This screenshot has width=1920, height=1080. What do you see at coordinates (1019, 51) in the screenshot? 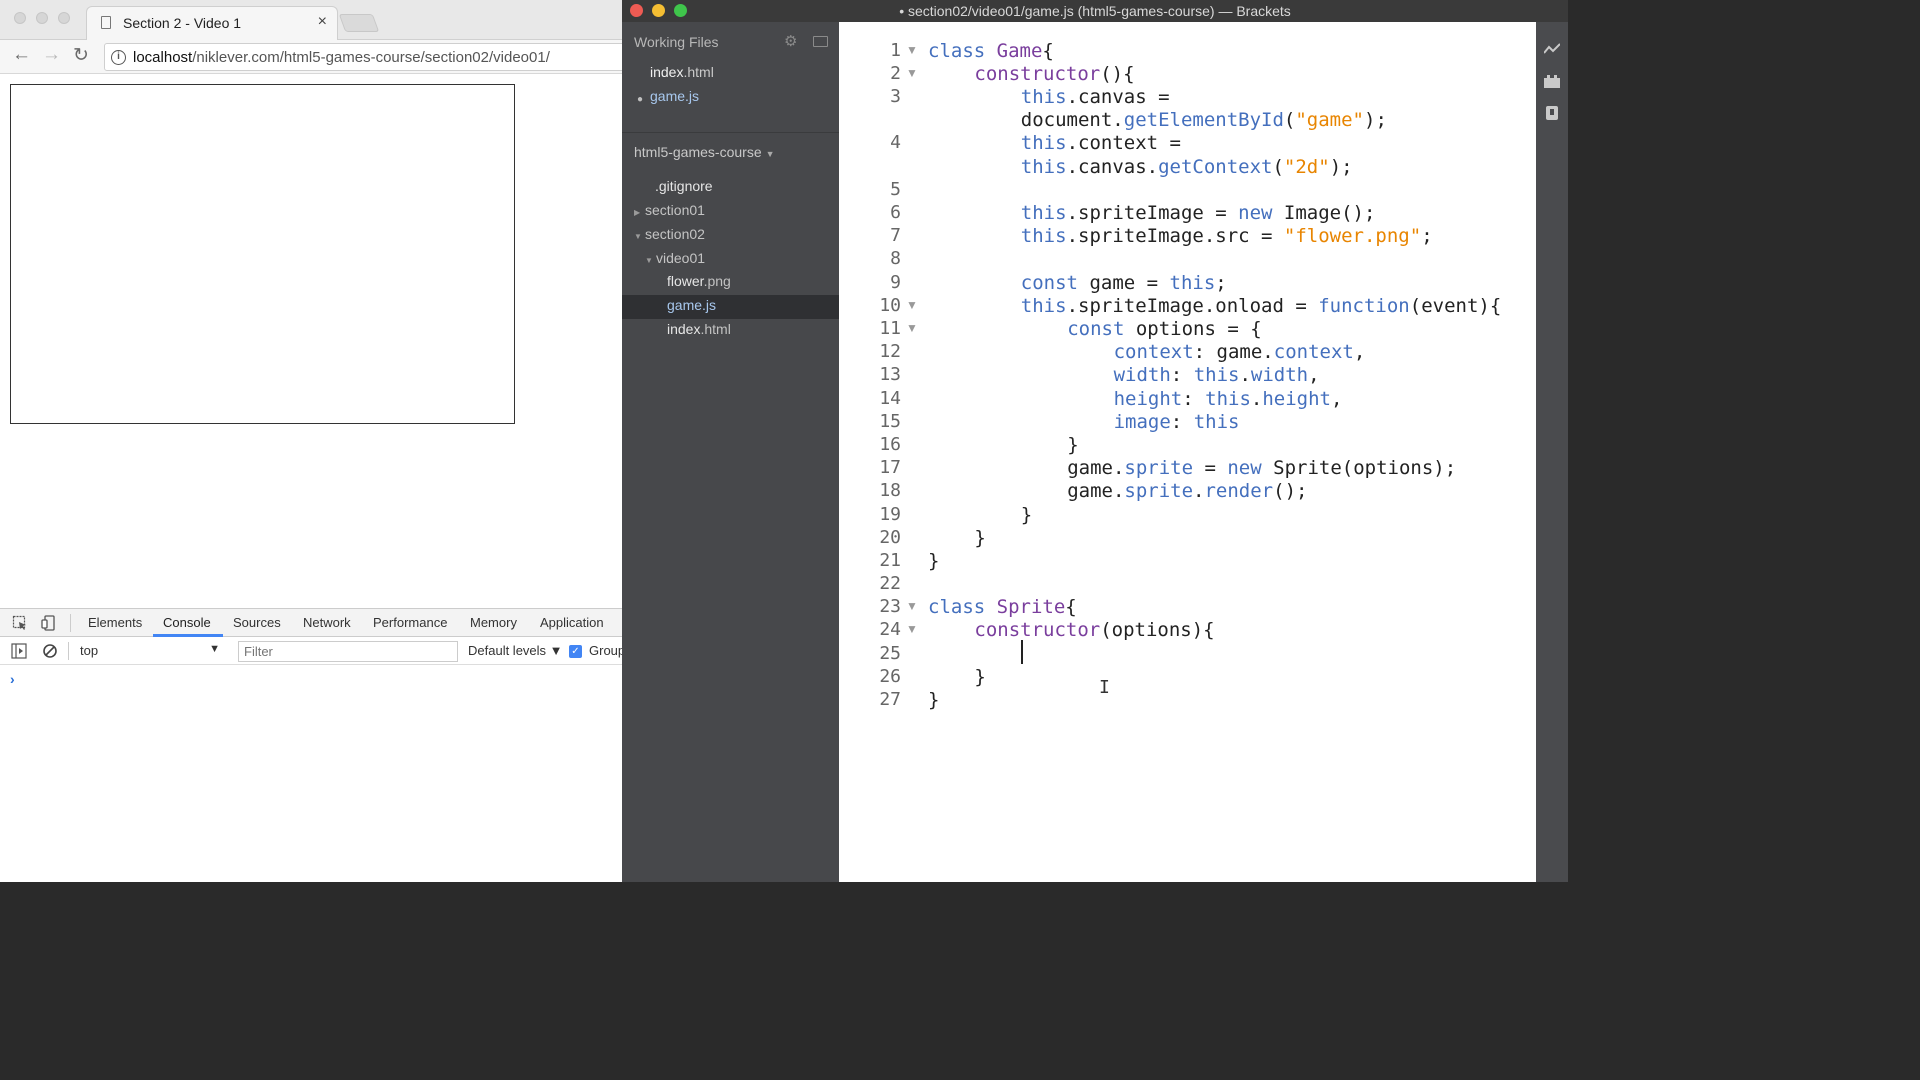
I see `code-token: Game` at bounding box center [1019, 51].